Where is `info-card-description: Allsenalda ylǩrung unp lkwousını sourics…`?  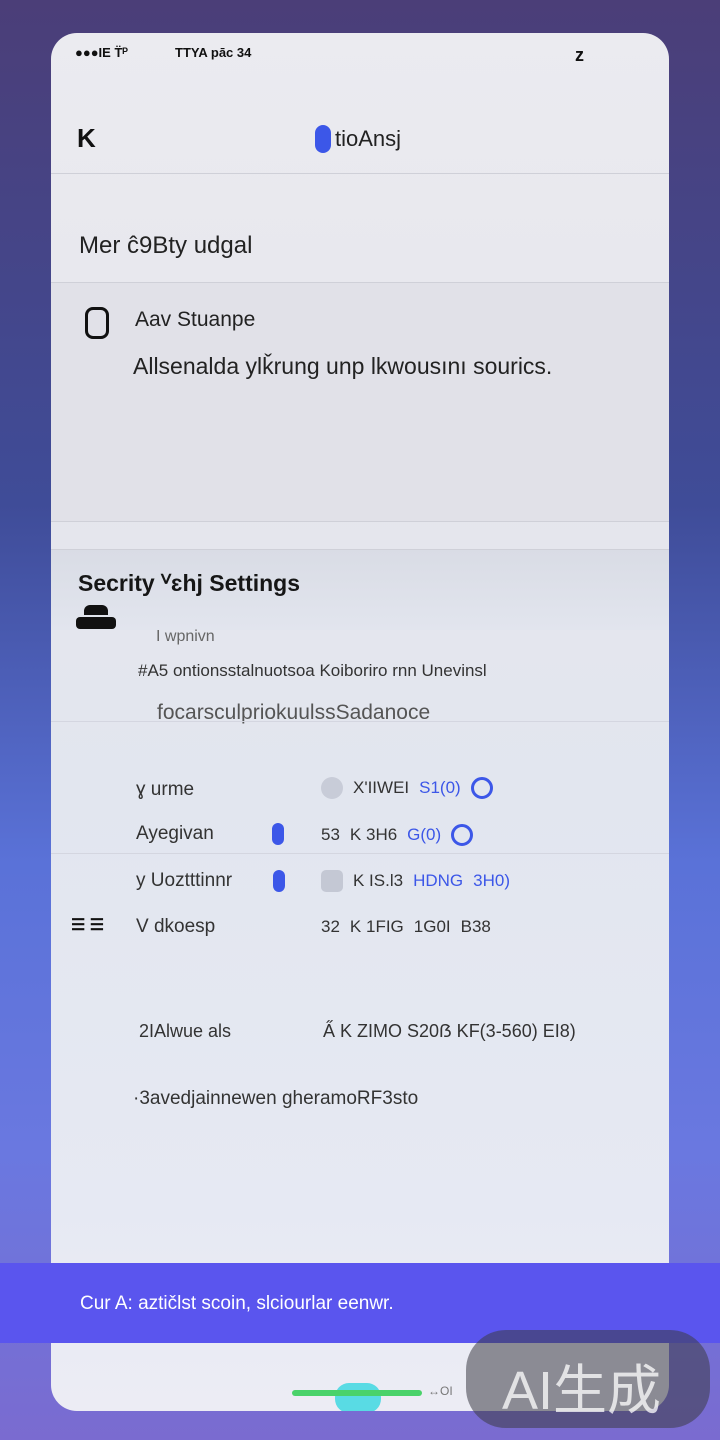
info-card-description: Allsenalda ylǩrung unp lkwousını sourics… is located at coordinates (343, 366).